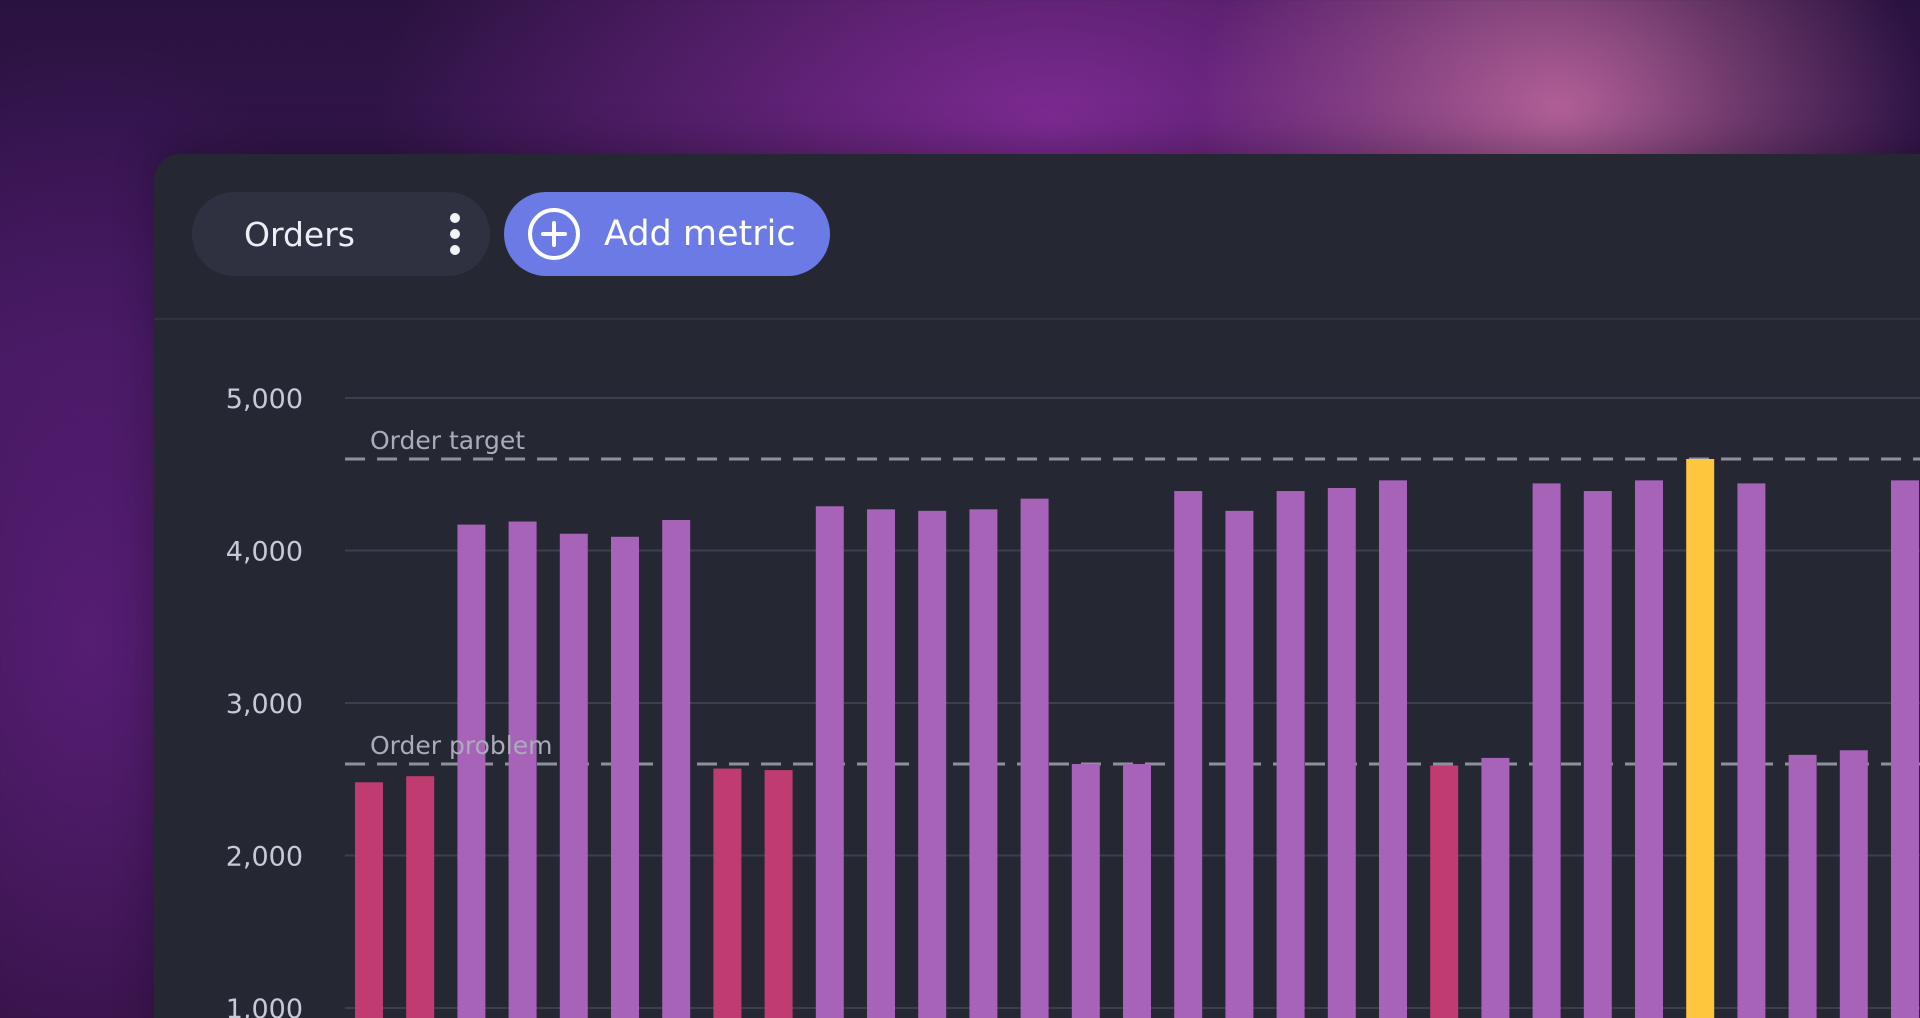  I want to click on reference-line-label: Order target, so click(447, 440).